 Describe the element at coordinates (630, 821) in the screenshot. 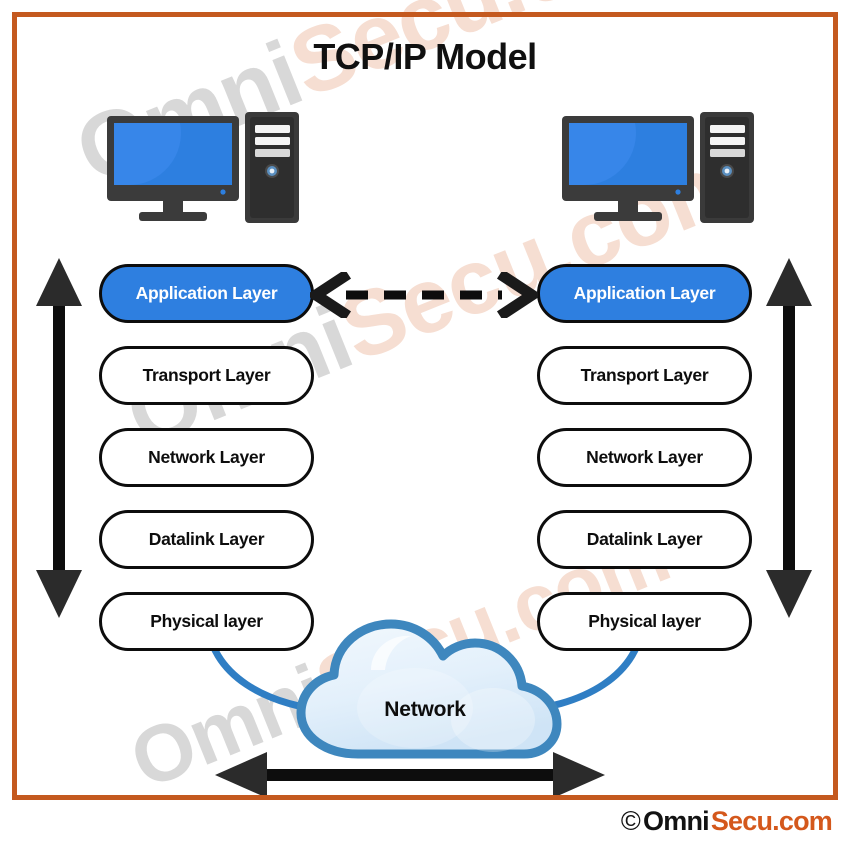

I see `copyright-icon: ©` at that location.